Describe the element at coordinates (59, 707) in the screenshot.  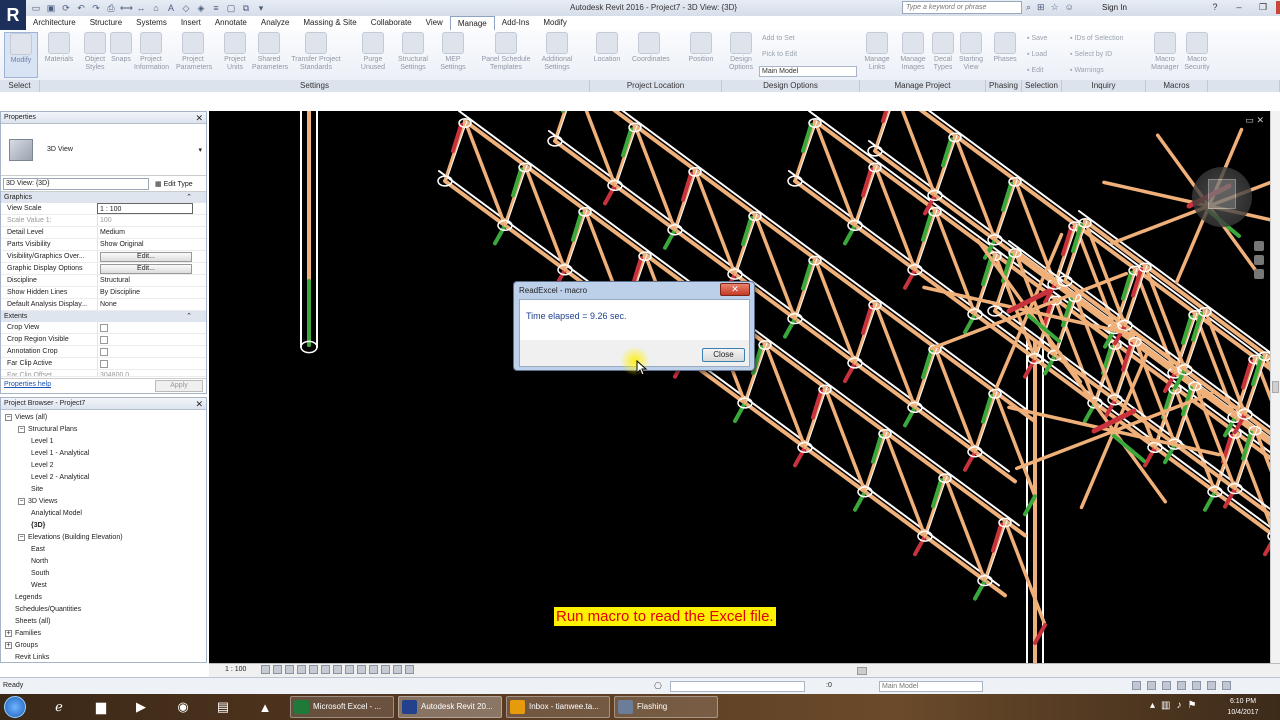
I see `internet-explorer-icon: ℯ` at that location.